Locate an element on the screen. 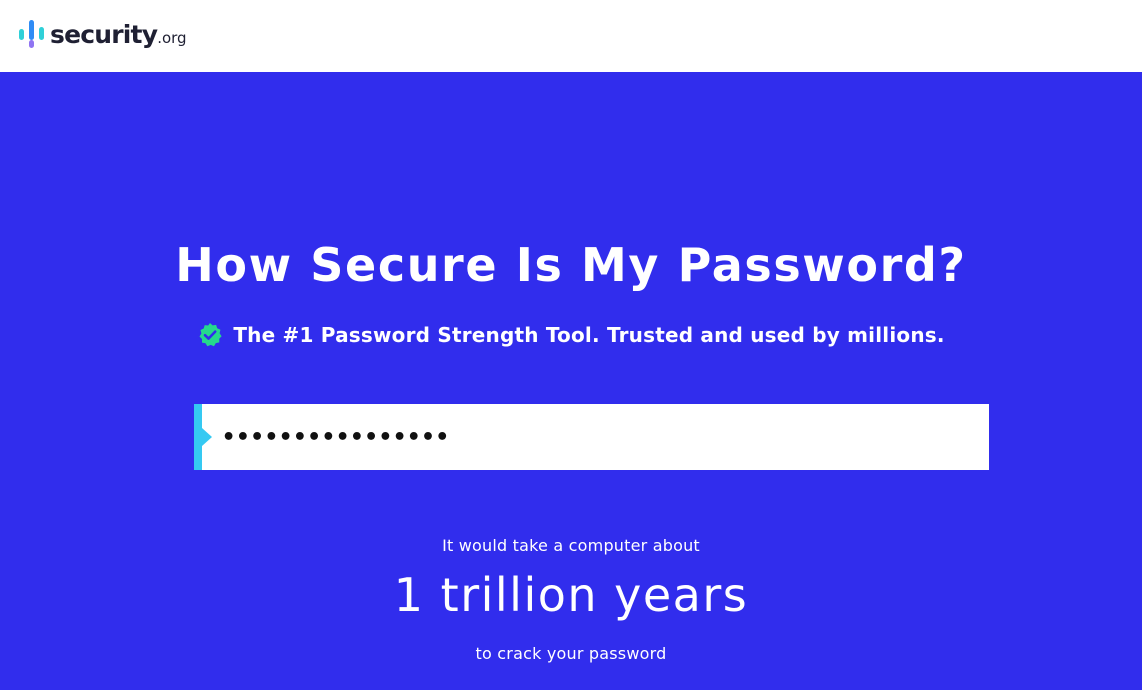  site-logo: security .org is located at coordinates (102, 34).